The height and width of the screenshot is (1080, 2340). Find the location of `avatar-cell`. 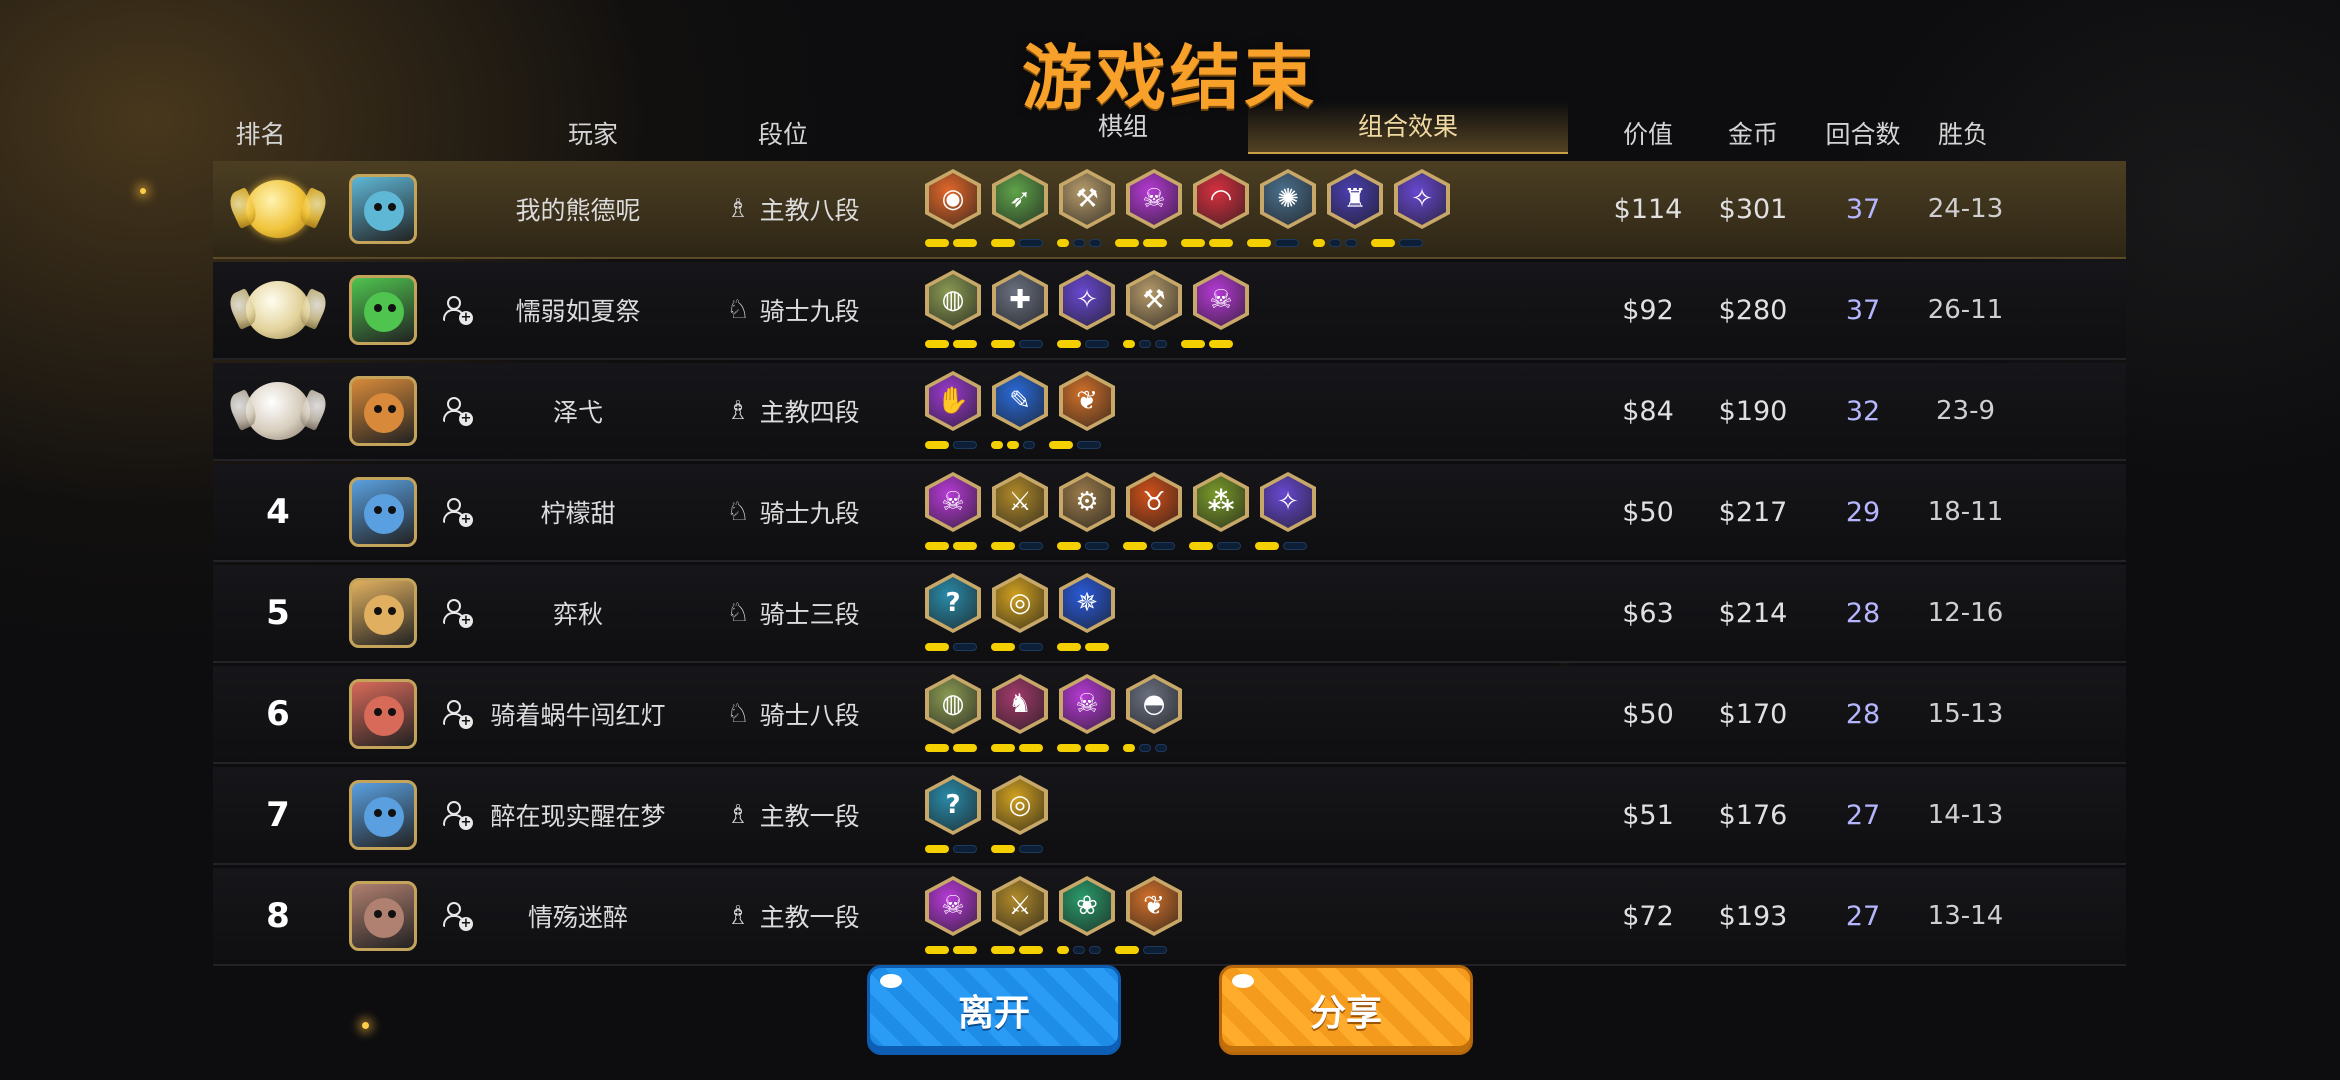

avatar-cell is located at coordinates (383, 916).